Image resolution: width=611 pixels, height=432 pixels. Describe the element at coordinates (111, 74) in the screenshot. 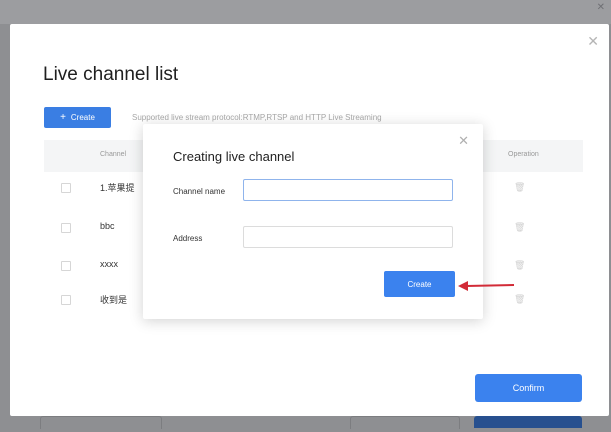

I see `page-title: Live channel list` at that location.